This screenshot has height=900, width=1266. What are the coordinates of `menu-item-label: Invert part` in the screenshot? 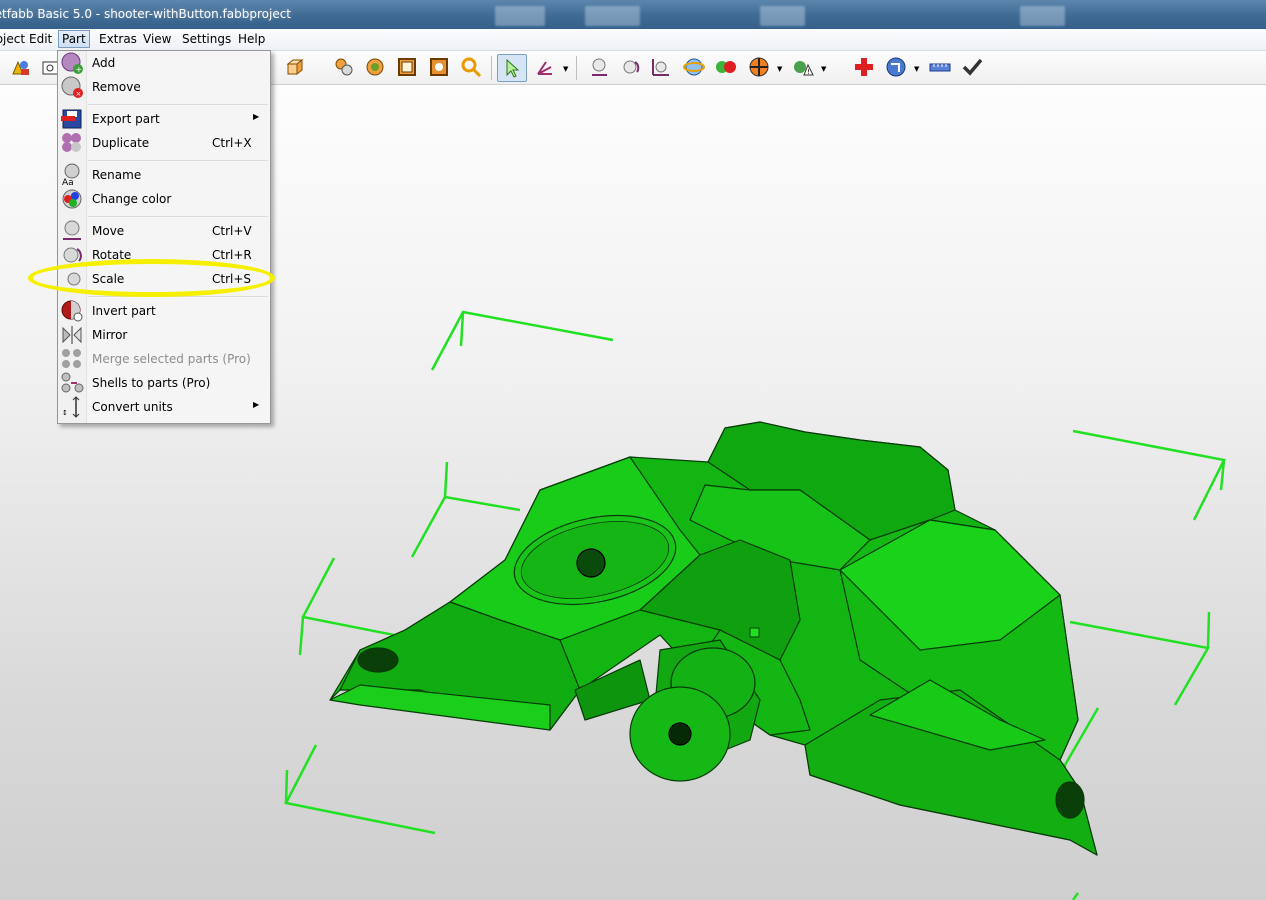 It's located at (124, 311).